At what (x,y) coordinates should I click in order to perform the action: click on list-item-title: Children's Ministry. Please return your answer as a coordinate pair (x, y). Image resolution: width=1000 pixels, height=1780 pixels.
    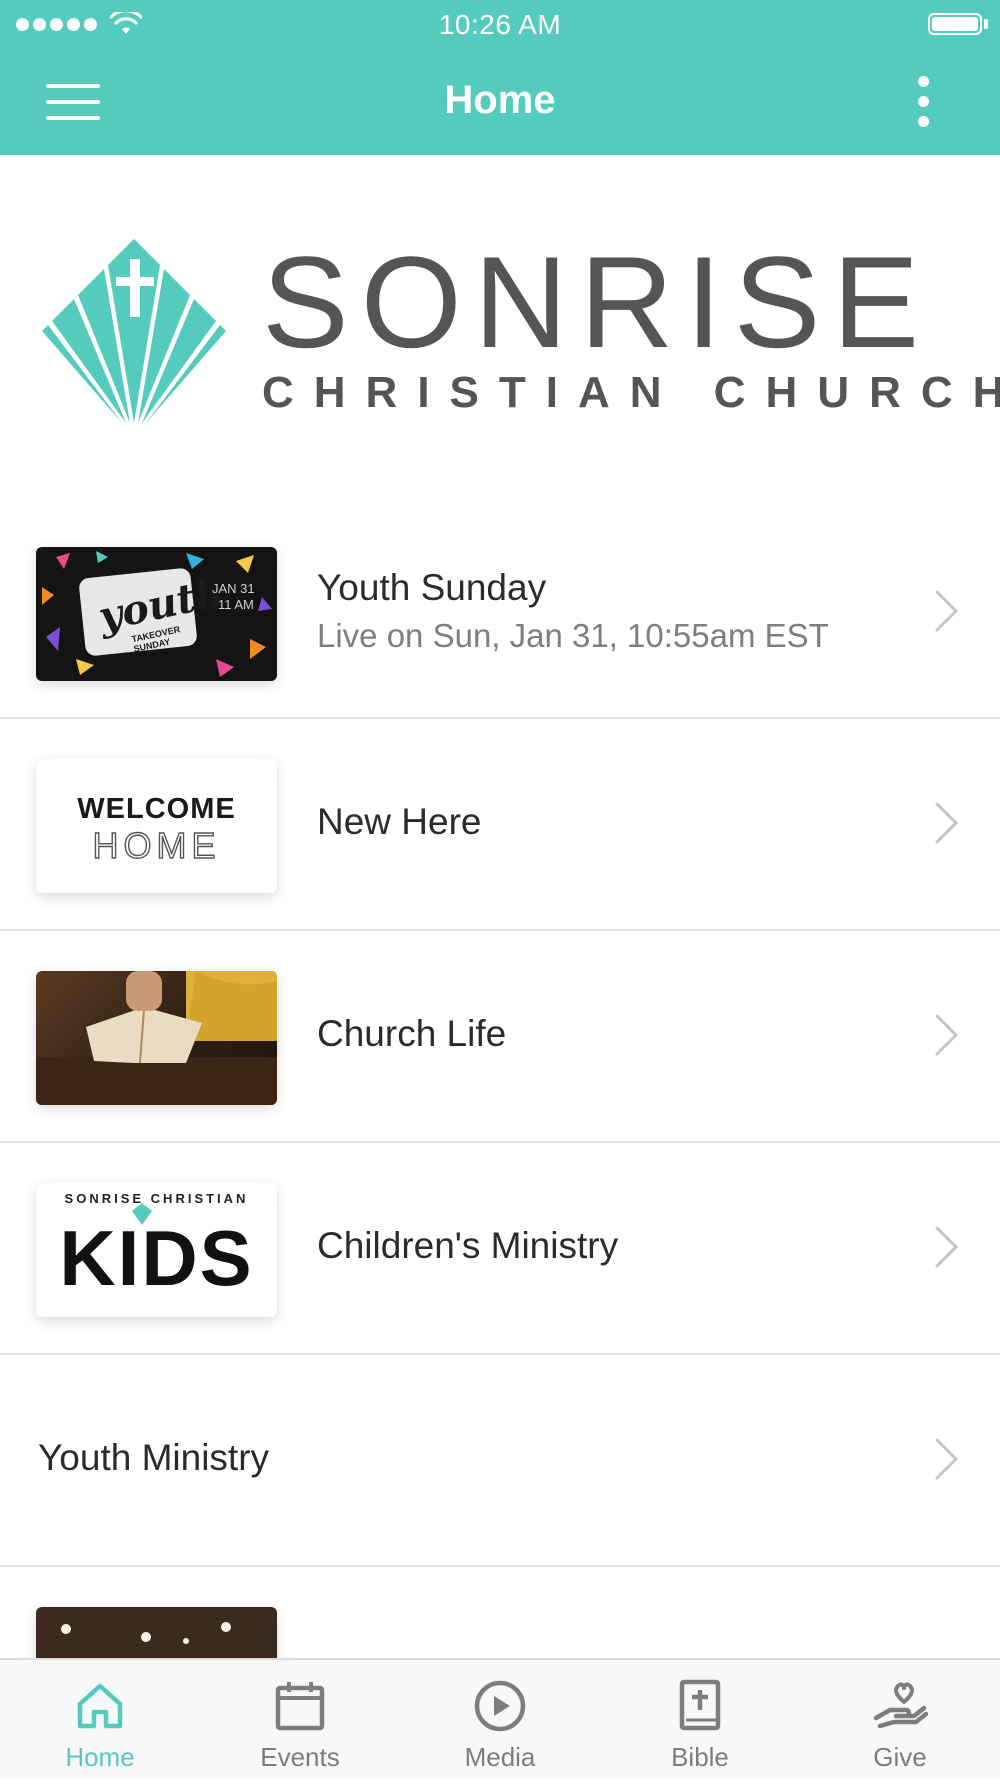
    Looking at the image, I should click on (468, 1245).